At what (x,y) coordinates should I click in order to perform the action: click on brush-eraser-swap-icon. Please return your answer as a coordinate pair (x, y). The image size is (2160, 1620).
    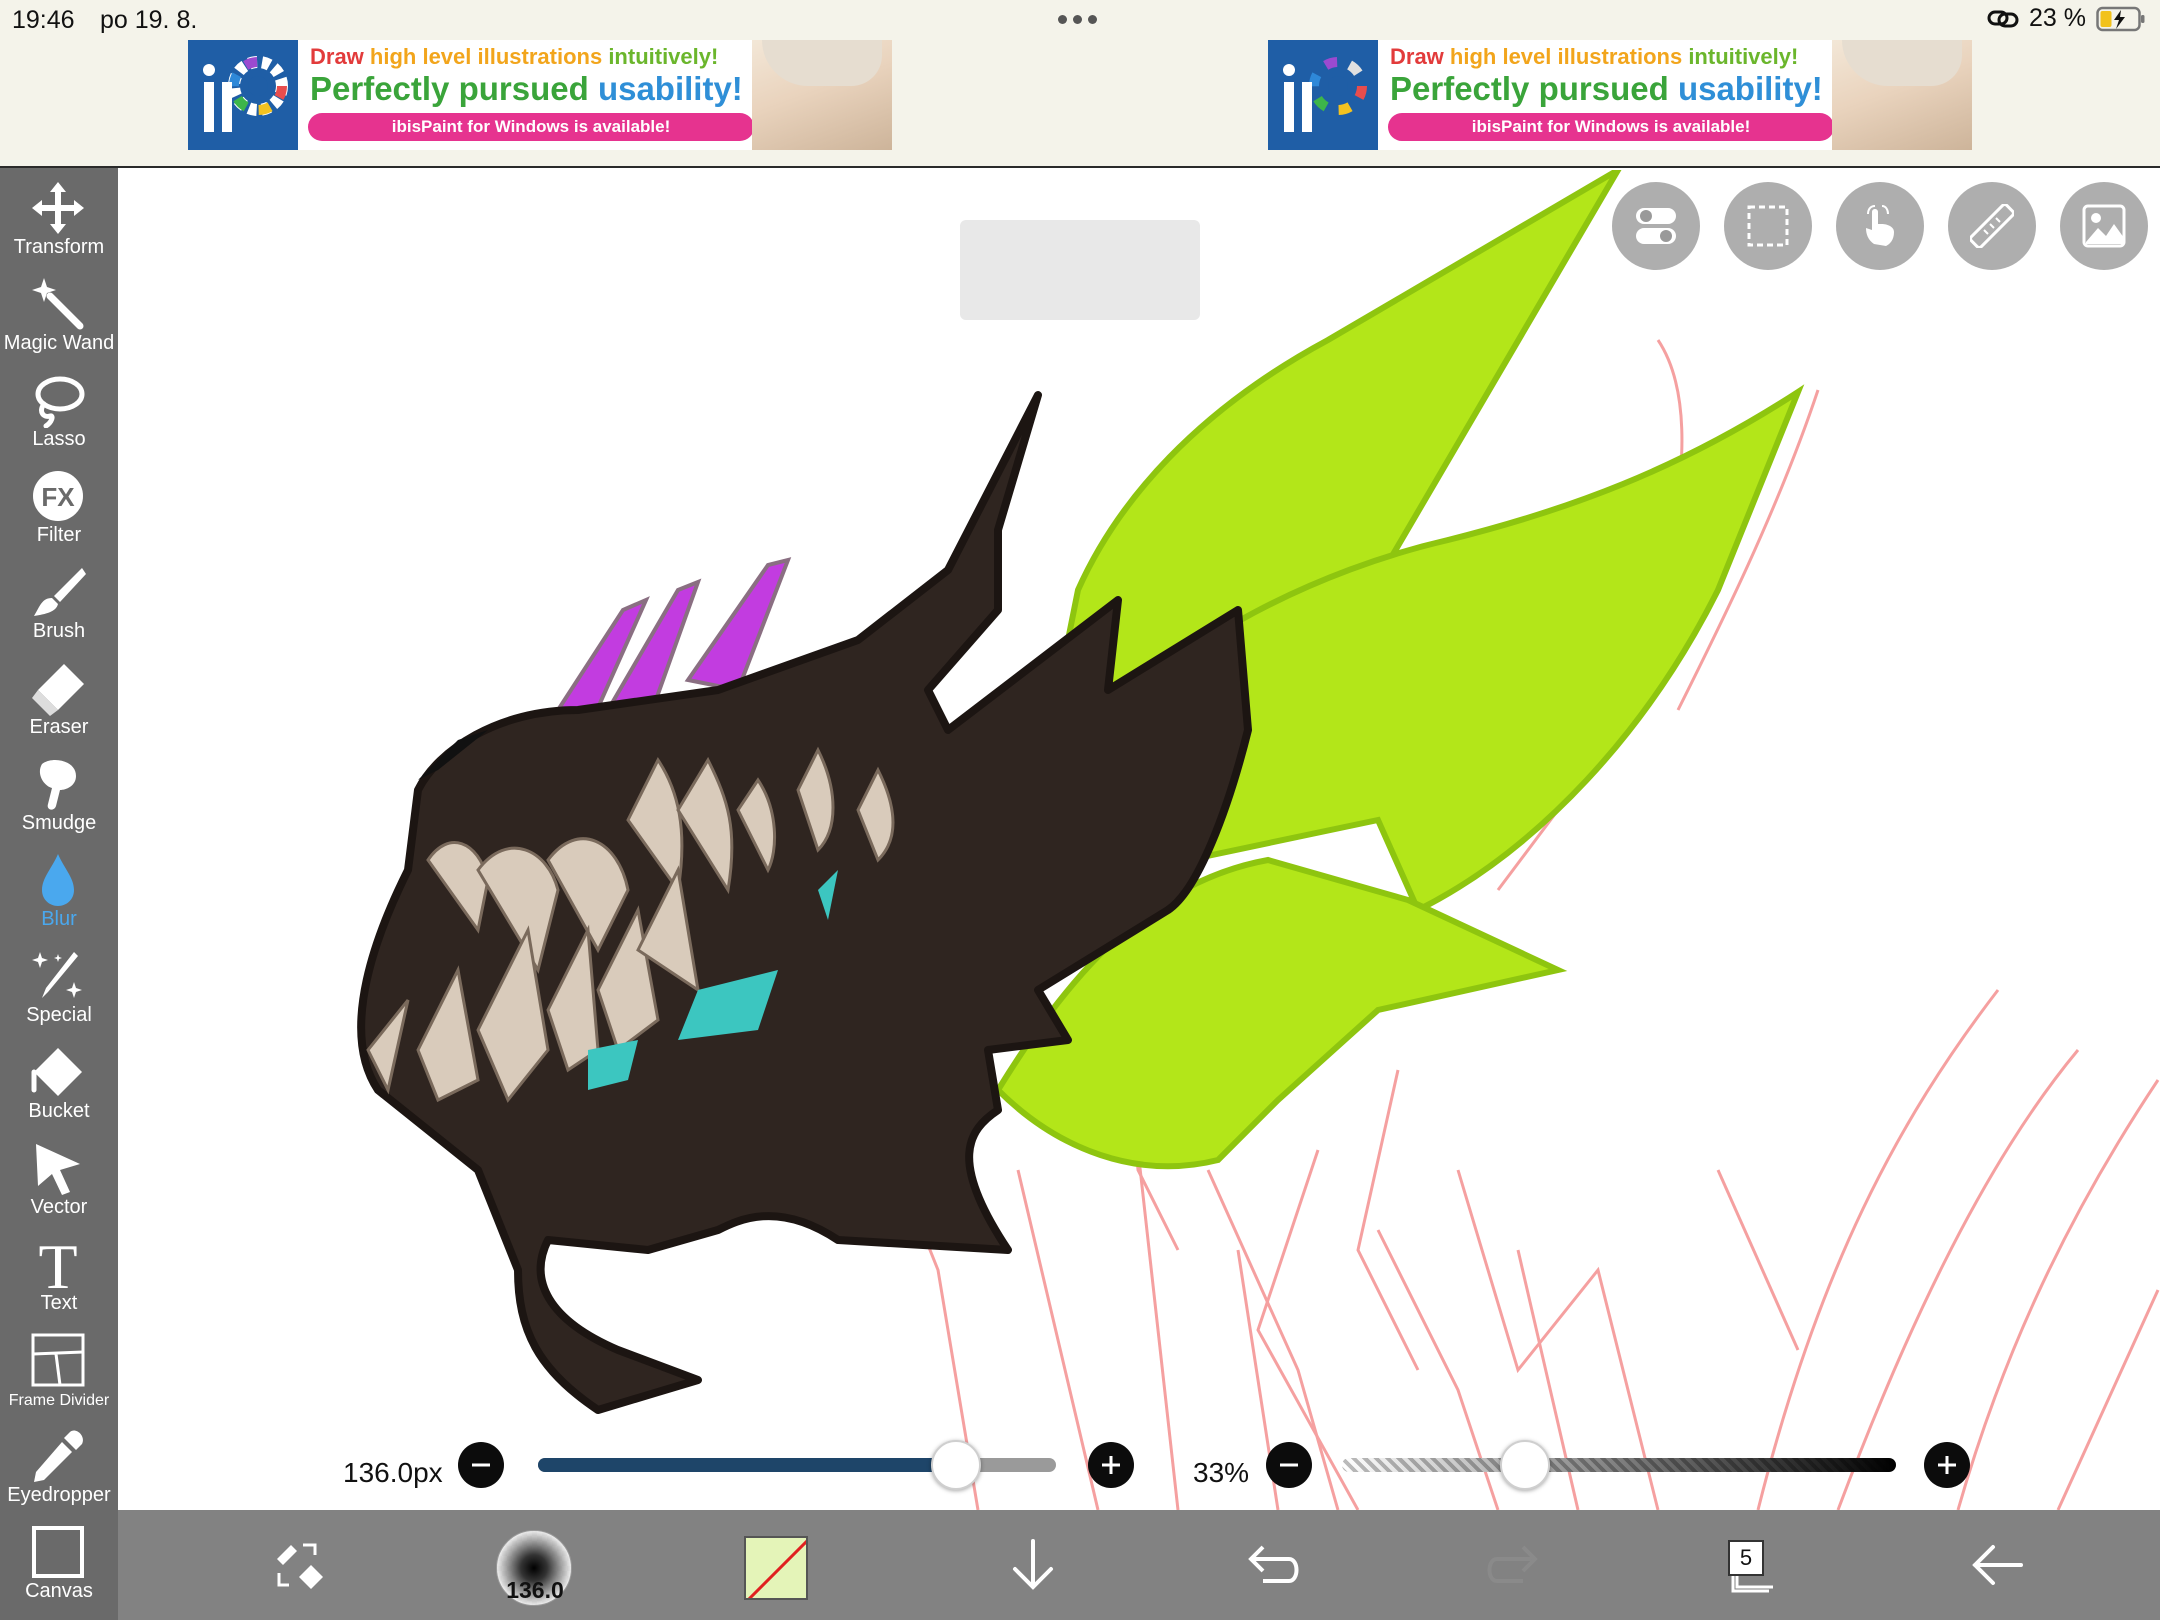
    Looking at the image, I should click on (300, 1566).